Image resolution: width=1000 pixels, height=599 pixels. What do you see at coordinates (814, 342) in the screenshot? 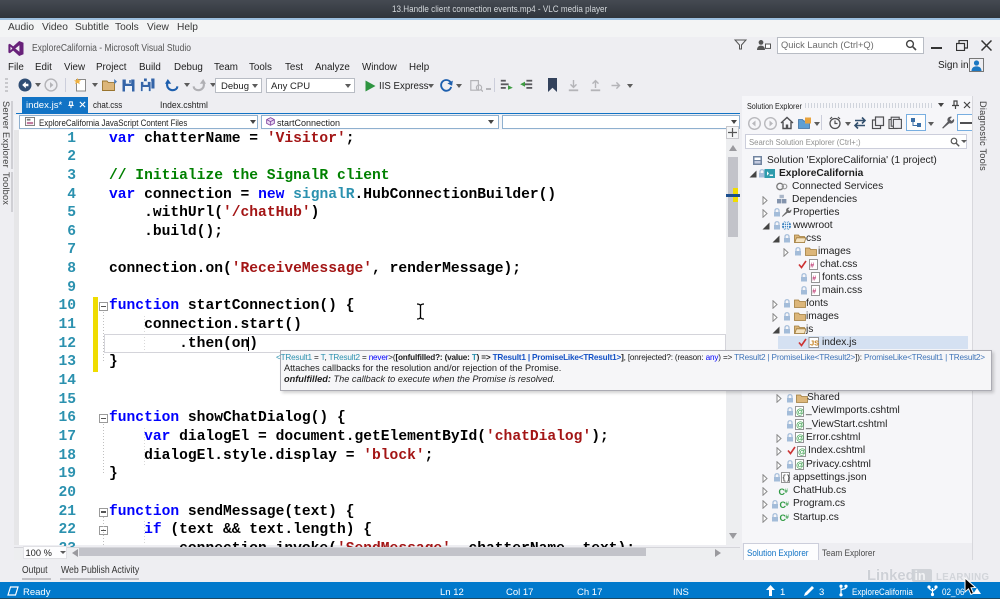
I see `svg-text: JS` at bounding box center [814, 342].